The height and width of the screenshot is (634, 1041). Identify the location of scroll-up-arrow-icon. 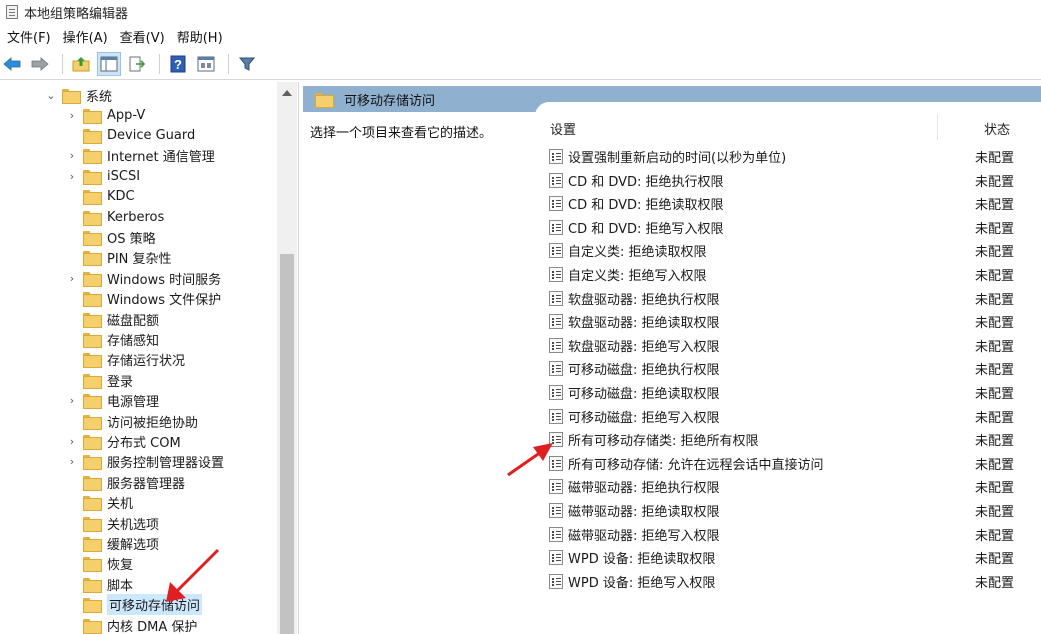
(287, 93).